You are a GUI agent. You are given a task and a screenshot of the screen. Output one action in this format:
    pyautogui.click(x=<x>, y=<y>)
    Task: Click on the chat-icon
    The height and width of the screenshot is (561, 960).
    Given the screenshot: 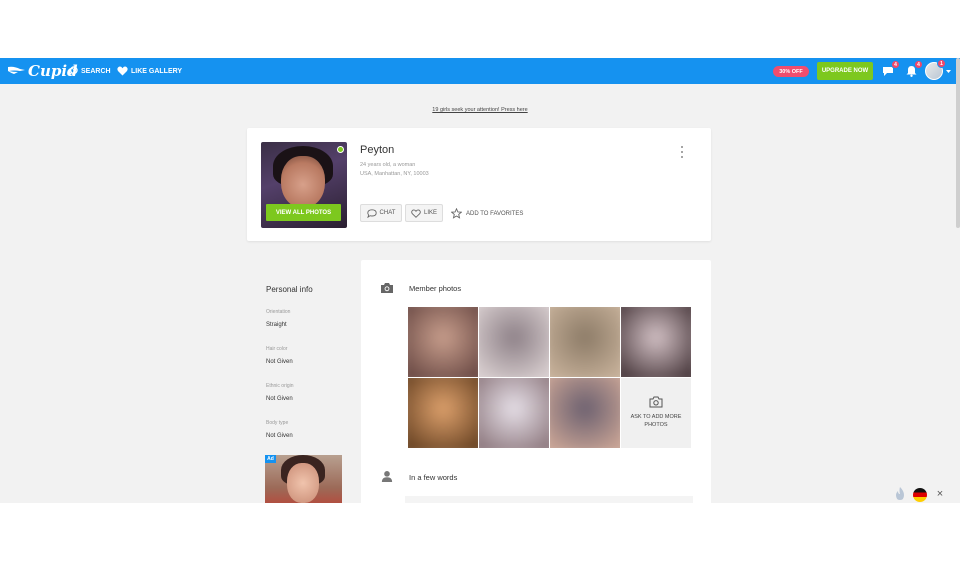 What is the action you would take?
    pyautogui.click(x=371, y=213)
    